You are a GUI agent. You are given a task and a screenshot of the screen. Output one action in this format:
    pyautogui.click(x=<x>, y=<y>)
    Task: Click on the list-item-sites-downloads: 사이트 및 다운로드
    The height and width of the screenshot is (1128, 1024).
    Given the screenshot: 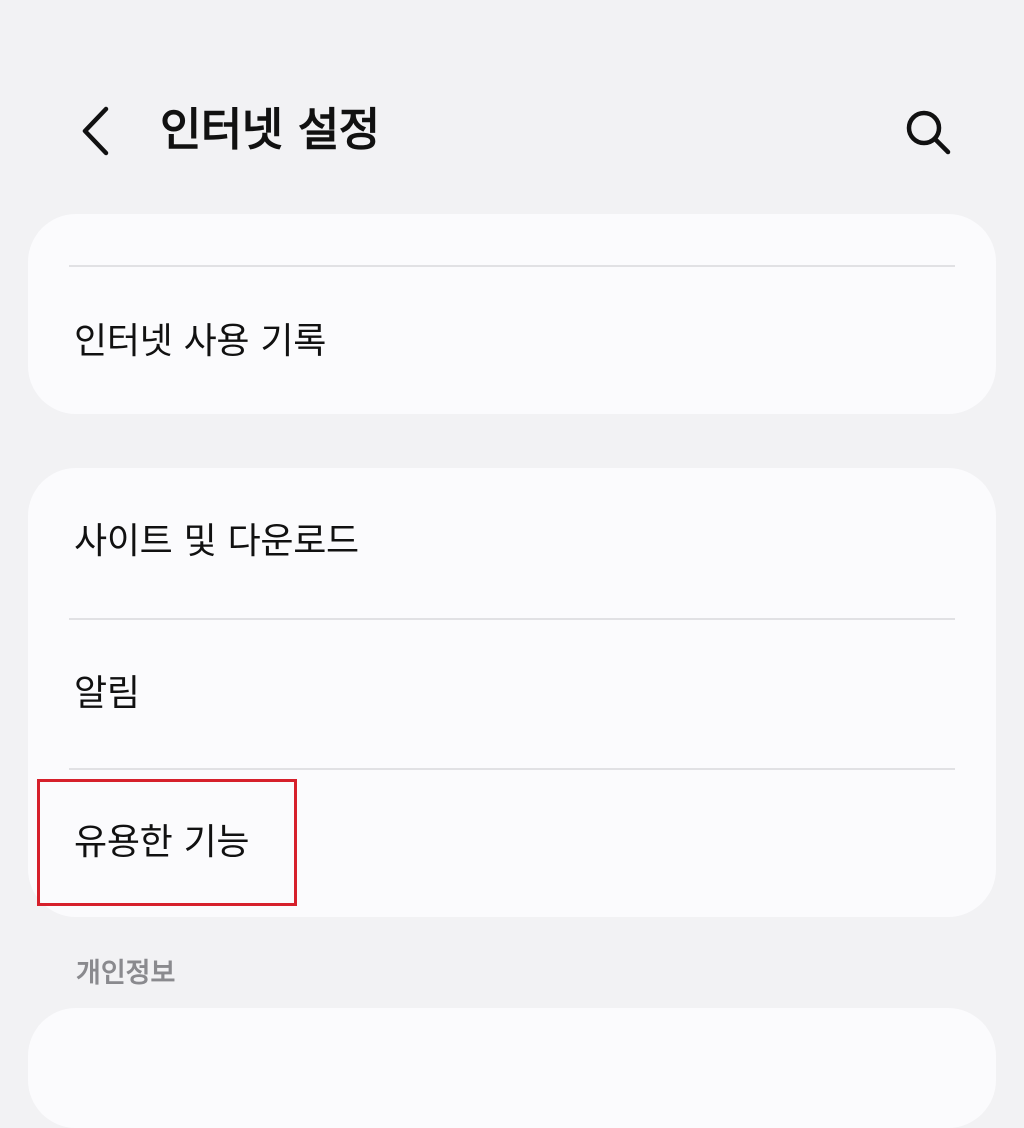 What is the action you would take?
    pyautogui.click(x=512, y=543)
    